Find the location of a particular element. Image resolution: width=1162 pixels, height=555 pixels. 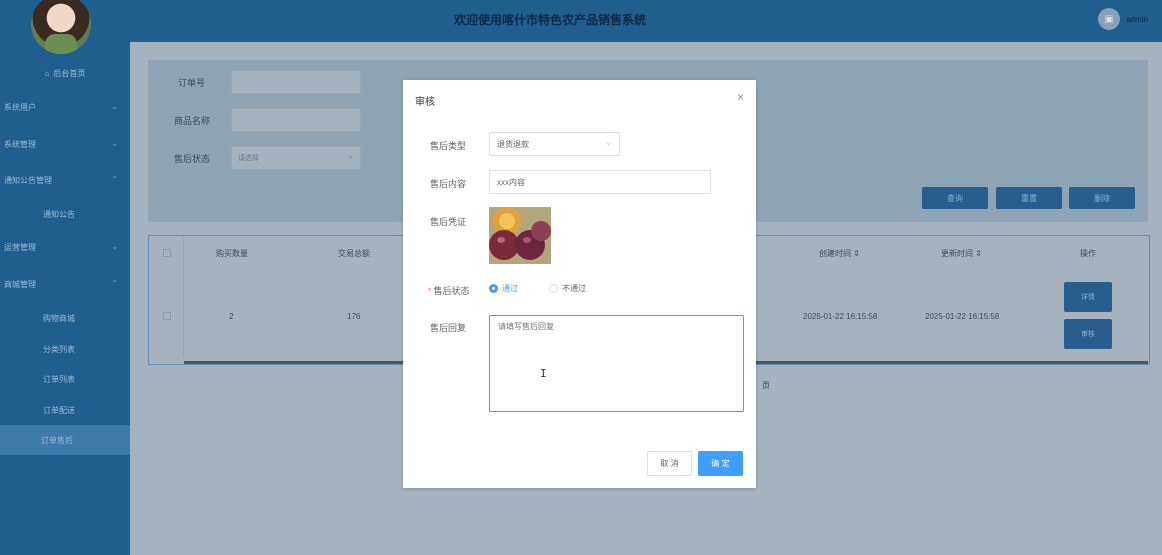

reset-button: 重置 is located at coordinates (1029, 198).